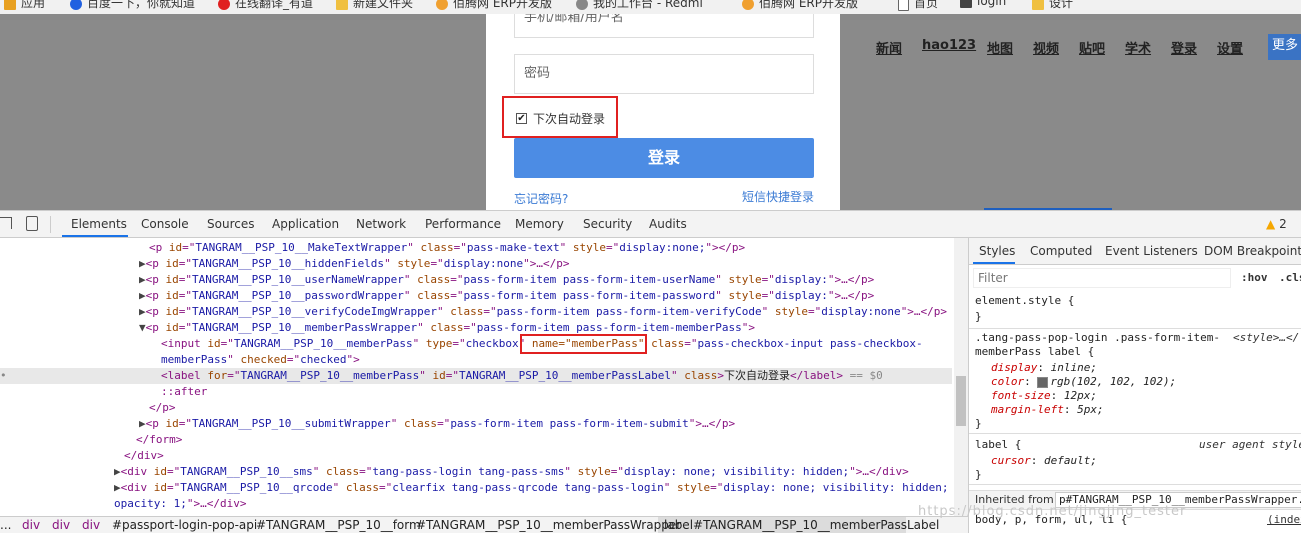 Image resolution: width=1301 pixels, height=533 pixels. What do you see at coordinates (76, 5) in the screenshot?
I see `baidu-icon` at bounding box center [76, 5].